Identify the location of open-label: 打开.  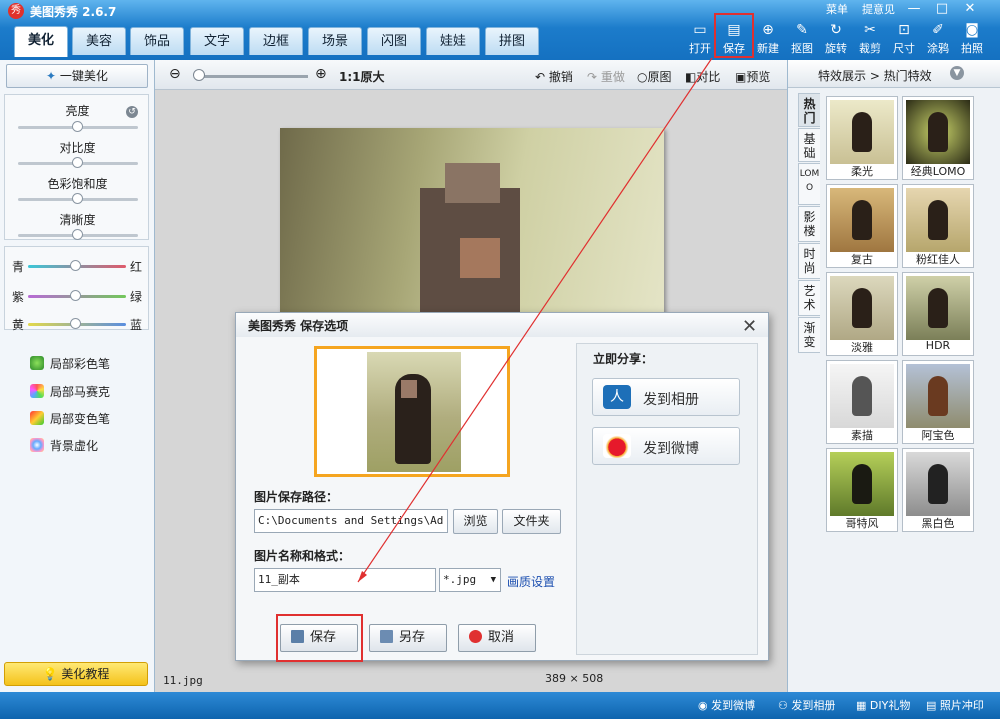
(700, 48).